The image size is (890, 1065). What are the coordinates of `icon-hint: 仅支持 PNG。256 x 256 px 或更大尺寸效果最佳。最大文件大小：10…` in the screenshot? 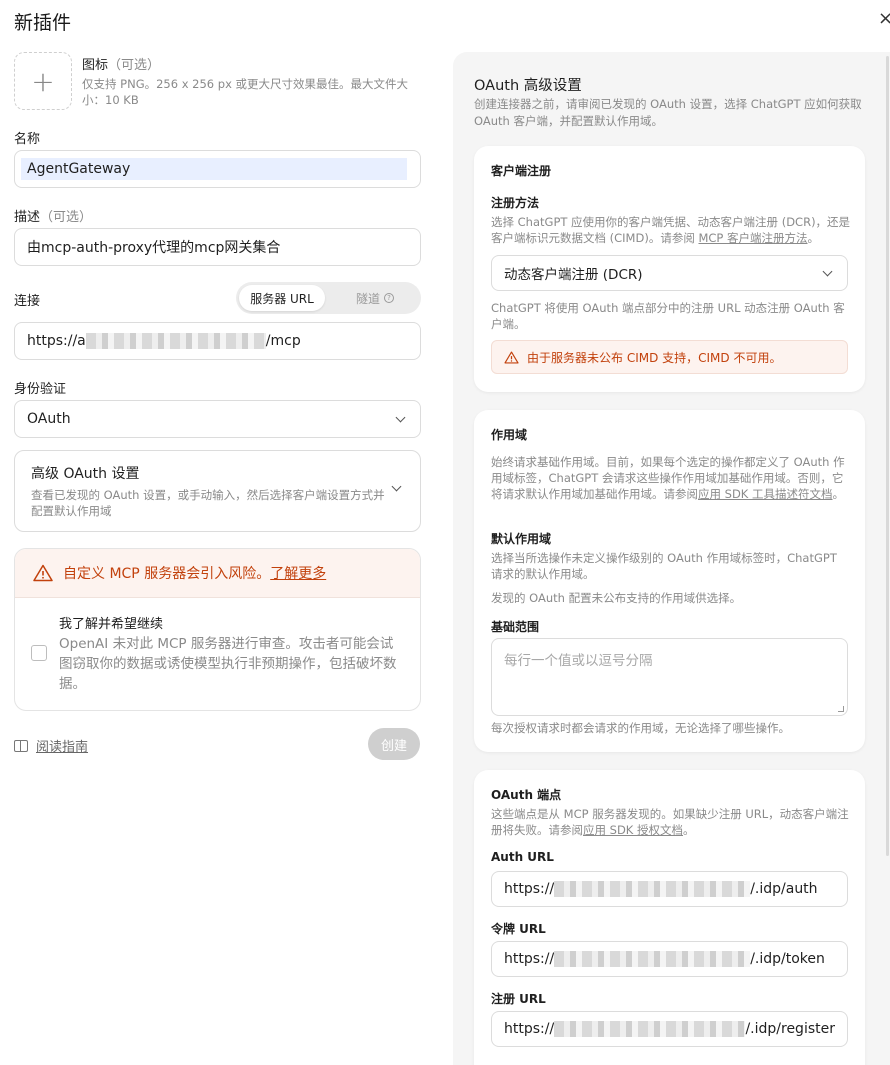 It's located at (245, 92).